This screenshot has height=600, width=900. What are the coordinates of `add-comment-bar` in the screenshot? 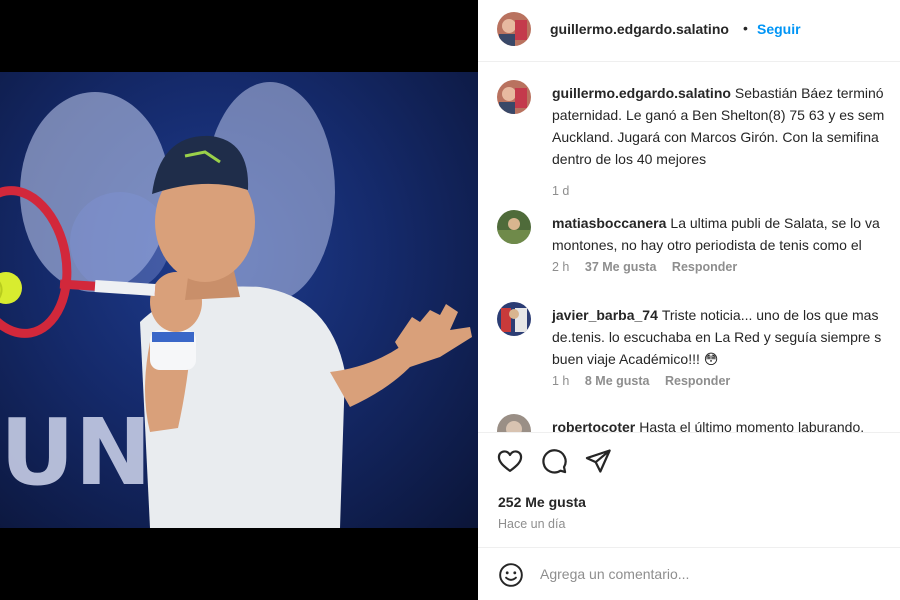 It's located at (689, 573).